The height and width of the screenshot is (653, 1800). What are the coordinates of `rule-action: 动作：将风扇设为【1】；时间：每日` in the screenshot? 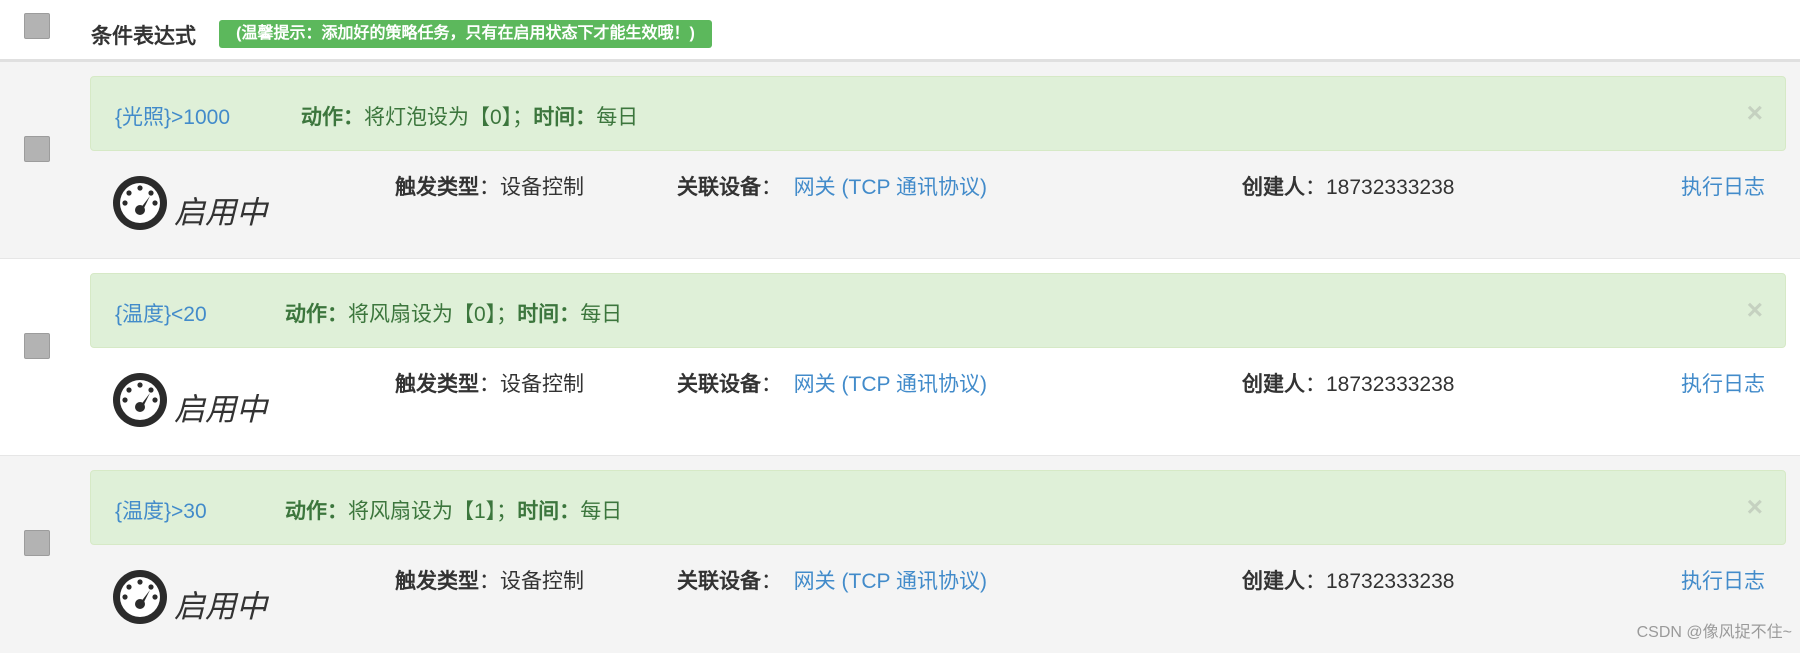 It's located at (453, 510).